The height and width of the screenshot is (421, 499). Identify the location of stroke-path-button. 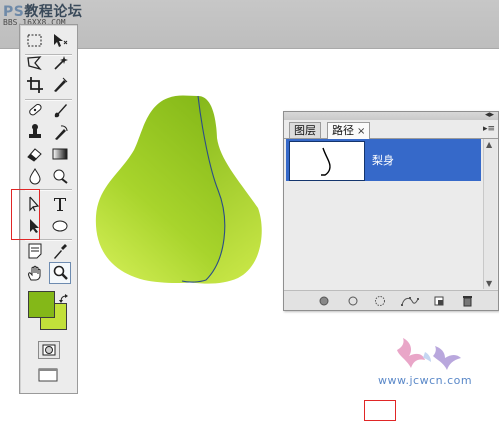
(352, 300).